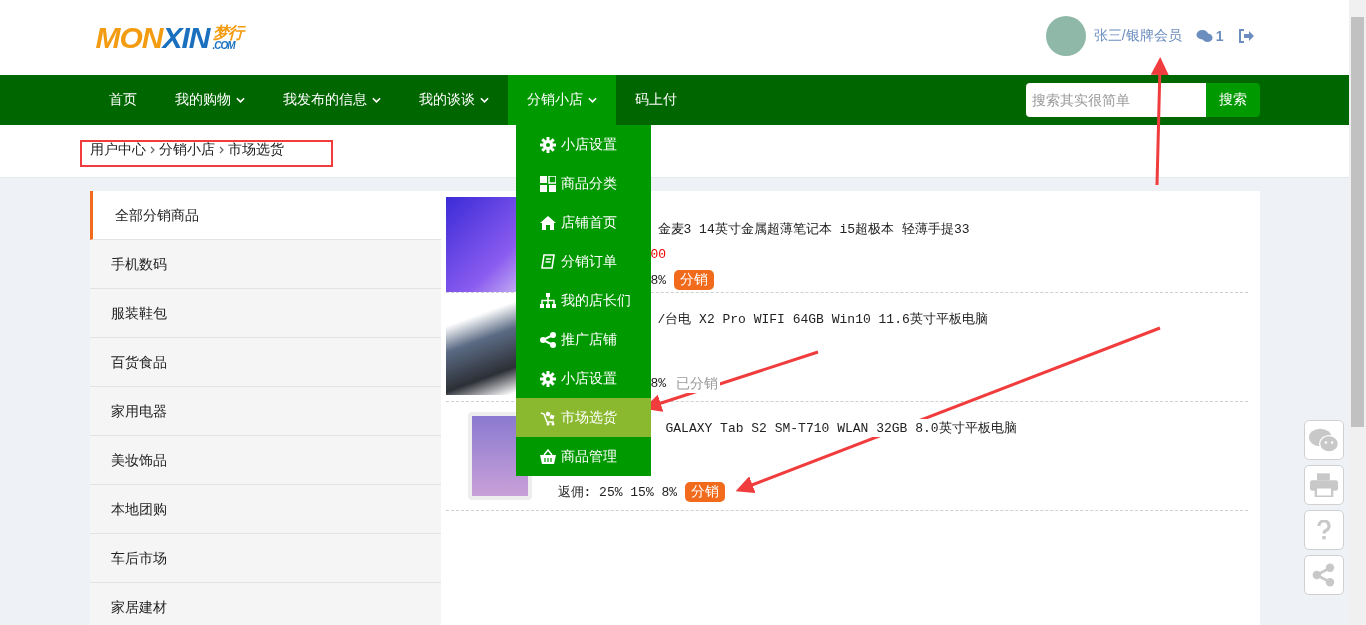 Image resolution: width=1366 pixels, height=625 pixels. Describe the element at coordinates (1065, 35) in the screenshot. I see `avatar` at that location.